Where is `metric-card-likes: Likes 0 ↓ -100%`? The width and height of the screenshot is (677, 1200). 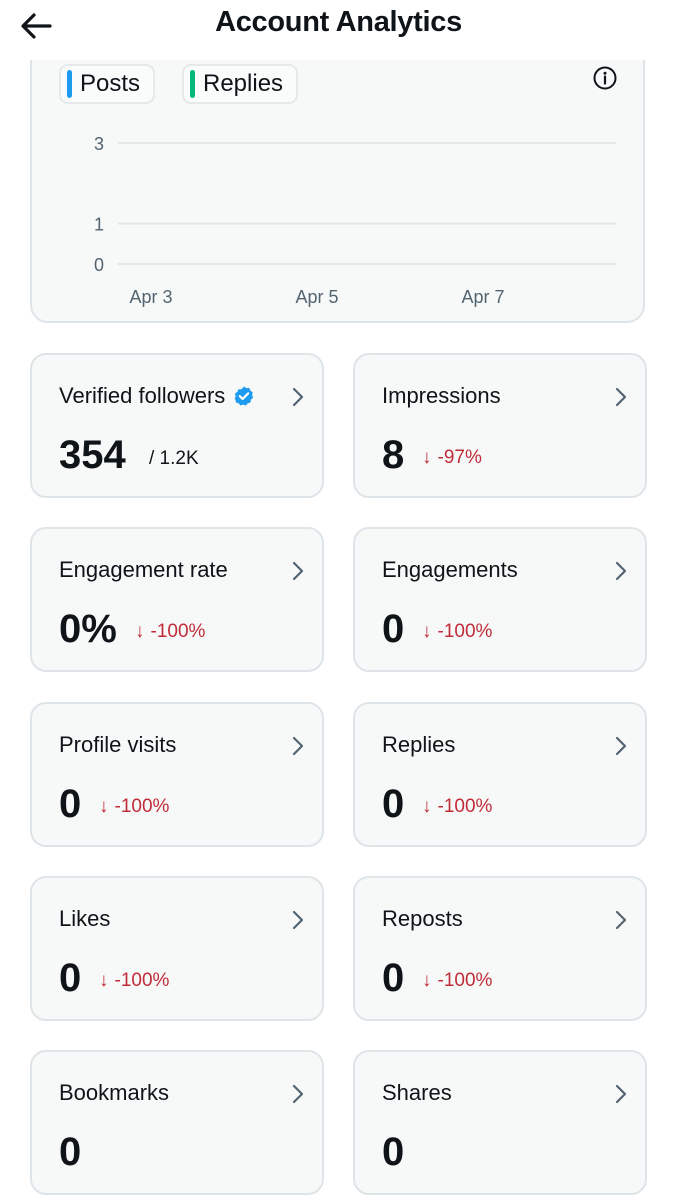 metric-card-likes: Likes 0 ↓ -100% is located at coordinates (177, 948).